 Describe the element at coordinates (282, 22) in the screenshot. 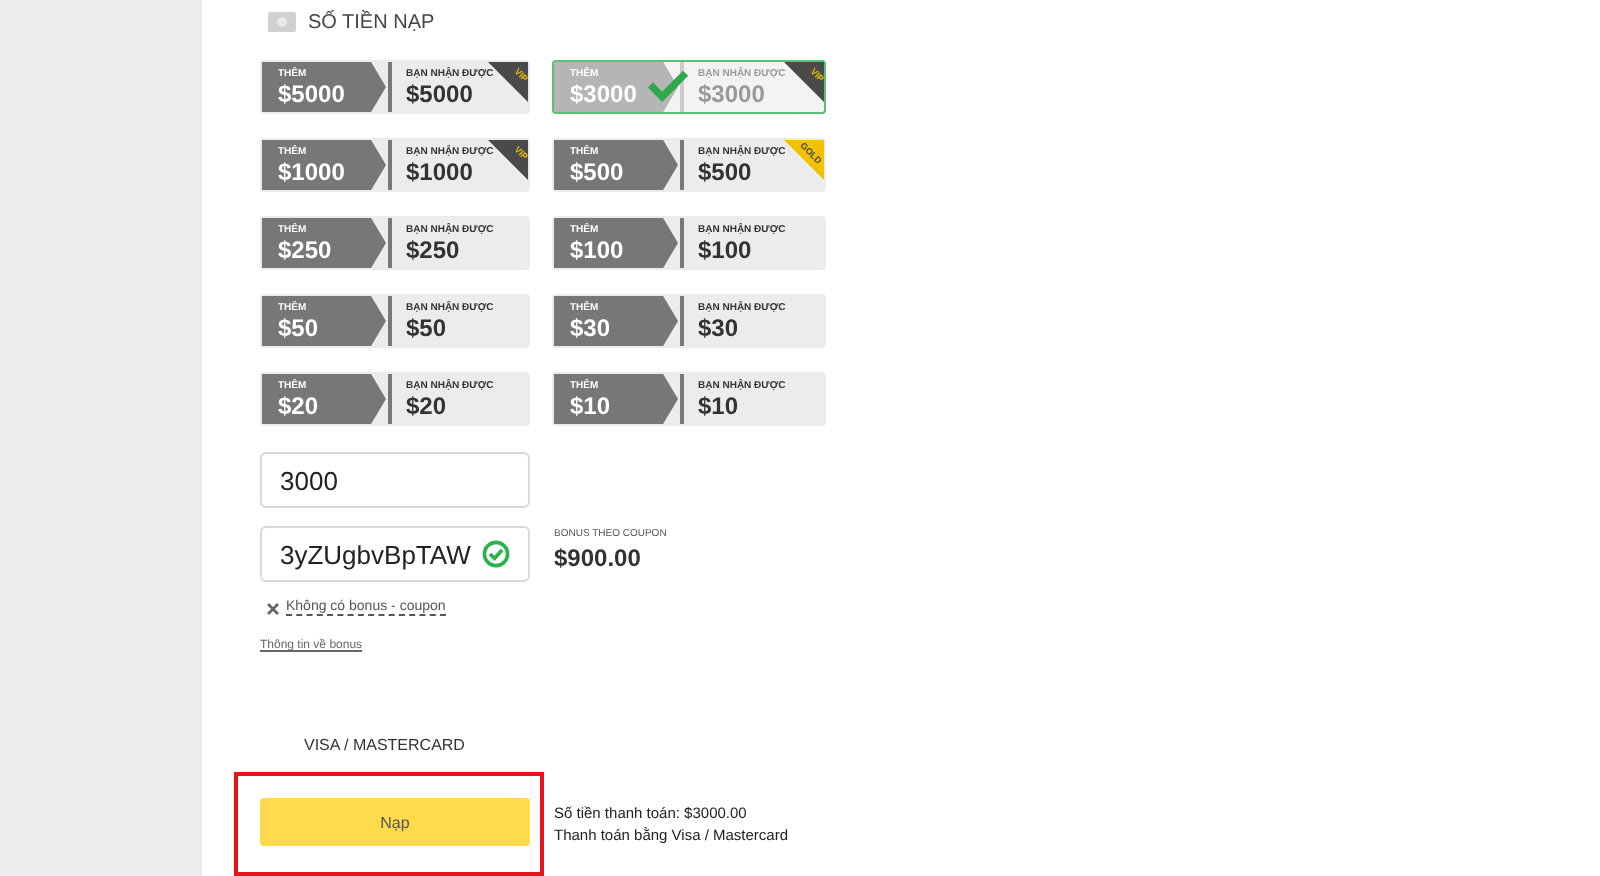

I see `banknote-icon` at that location.